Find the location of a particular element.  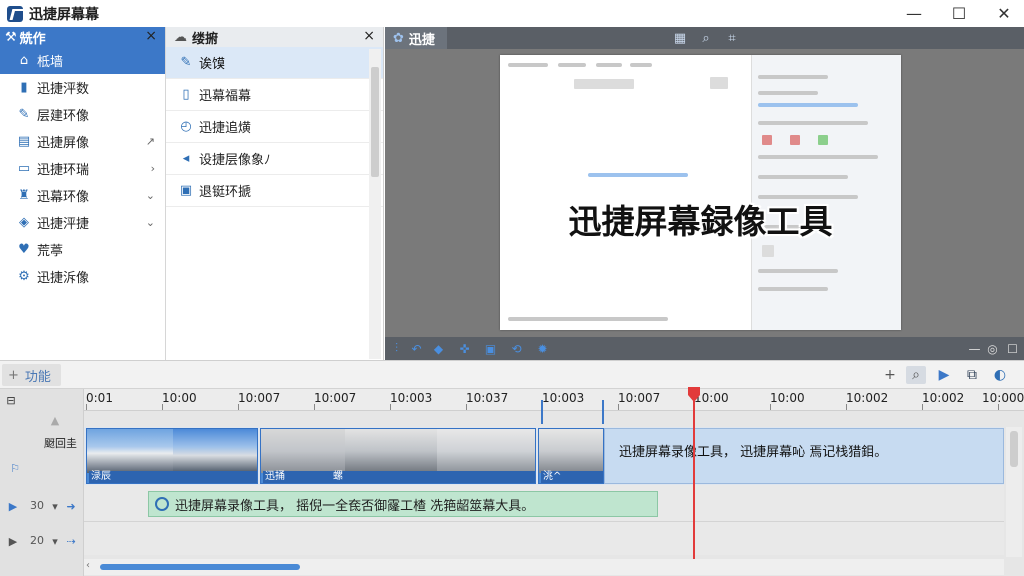

overlay-title-text: 迅捷屏幕録像工具 is located at coordinates (700, 219).